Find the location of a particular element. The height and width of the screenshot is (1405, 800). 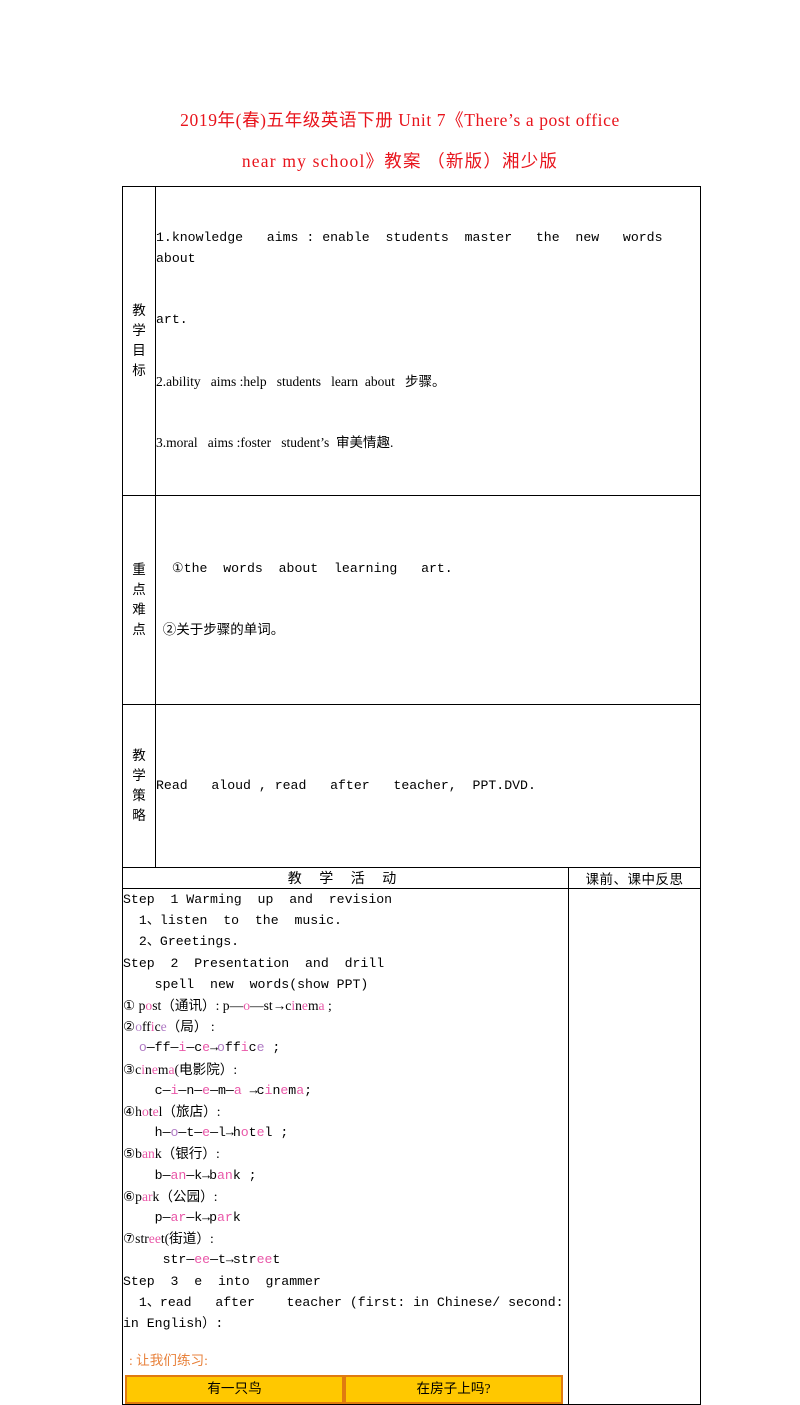

activity-line-word-park-spell: p—ar—k→park is located at coordinates (182, 1218).